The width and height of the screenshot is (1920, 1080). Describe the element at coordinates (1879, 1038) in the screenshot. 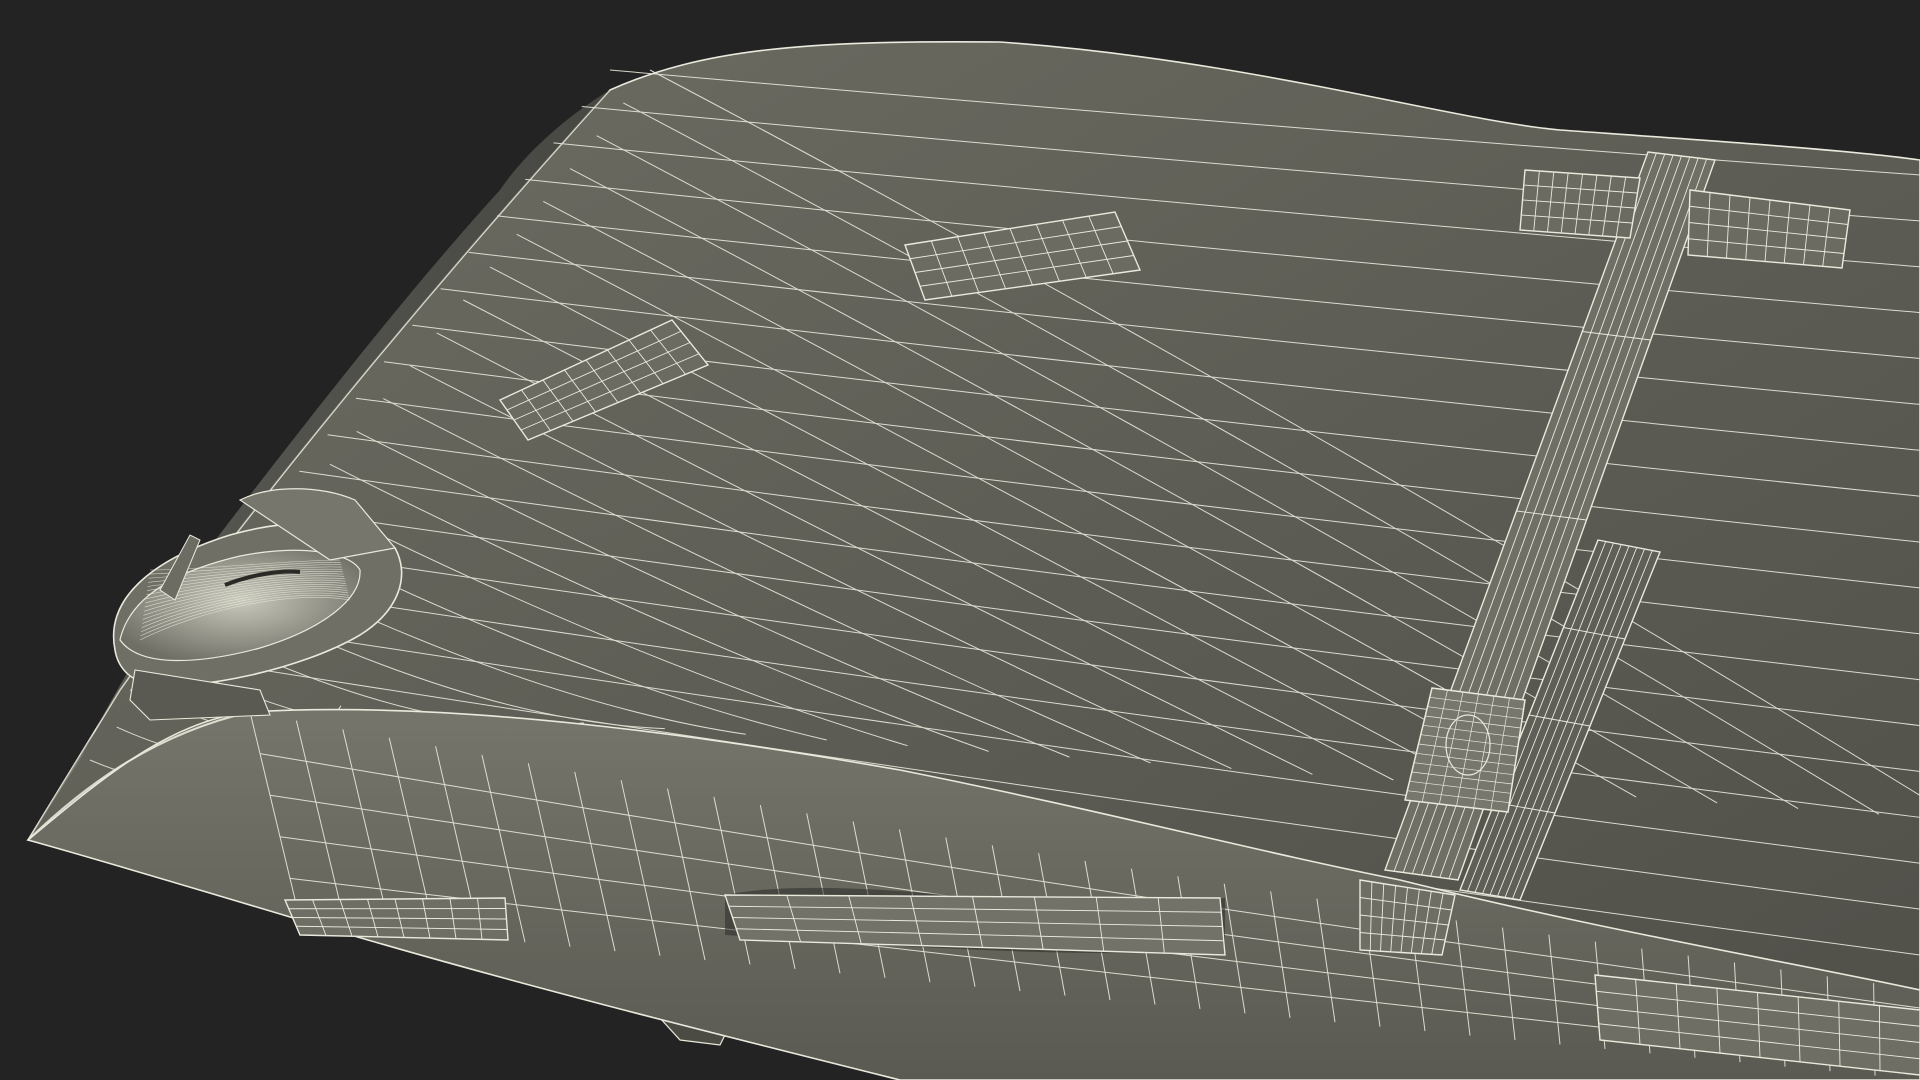

I see `rail-strap-right-rib` at that location.